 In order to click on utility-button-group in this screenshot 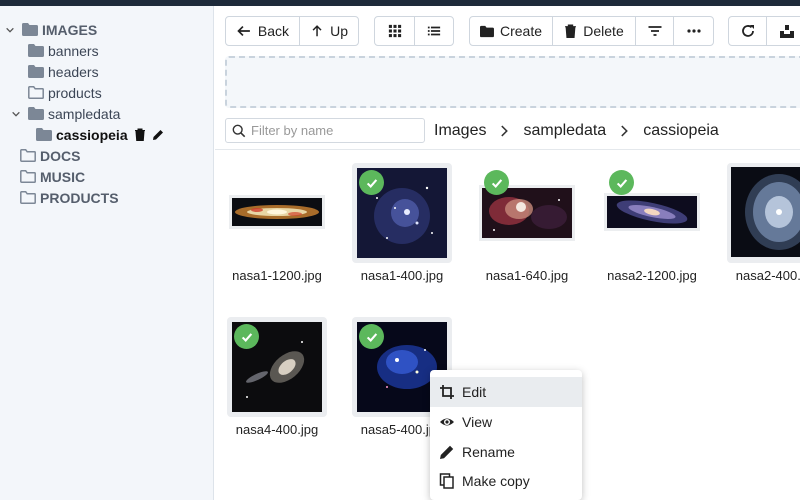, I will do `click(764, 31)`.